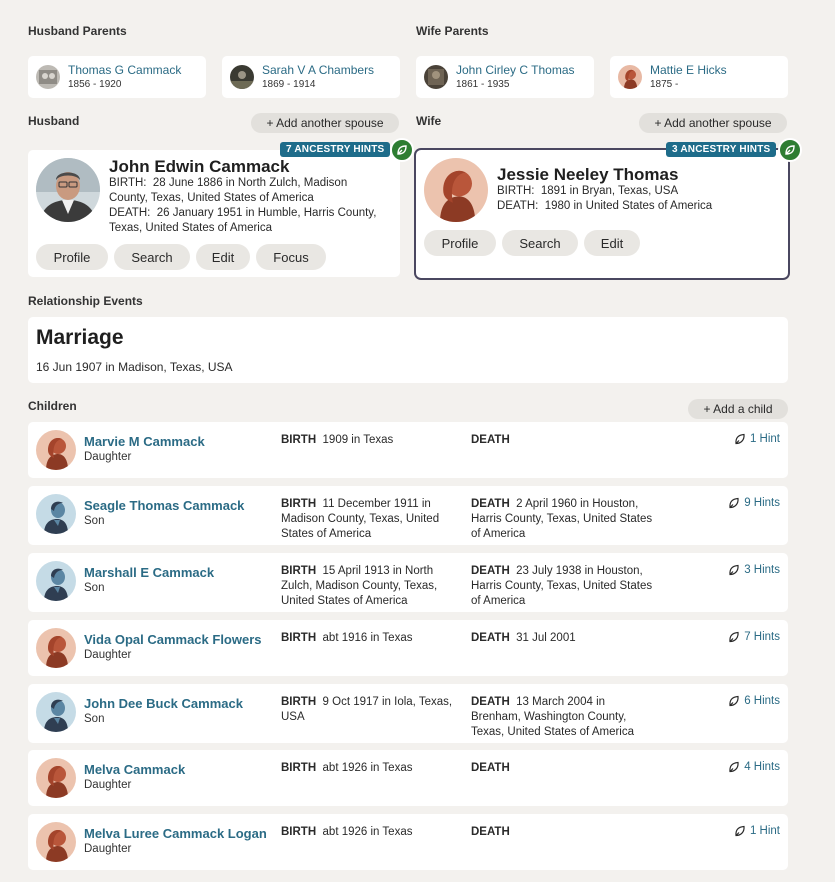  Describe the element at coordinates (688, 70) in the screenshot. I see `wife-mother-name: Mattie E Hicks` at that location.